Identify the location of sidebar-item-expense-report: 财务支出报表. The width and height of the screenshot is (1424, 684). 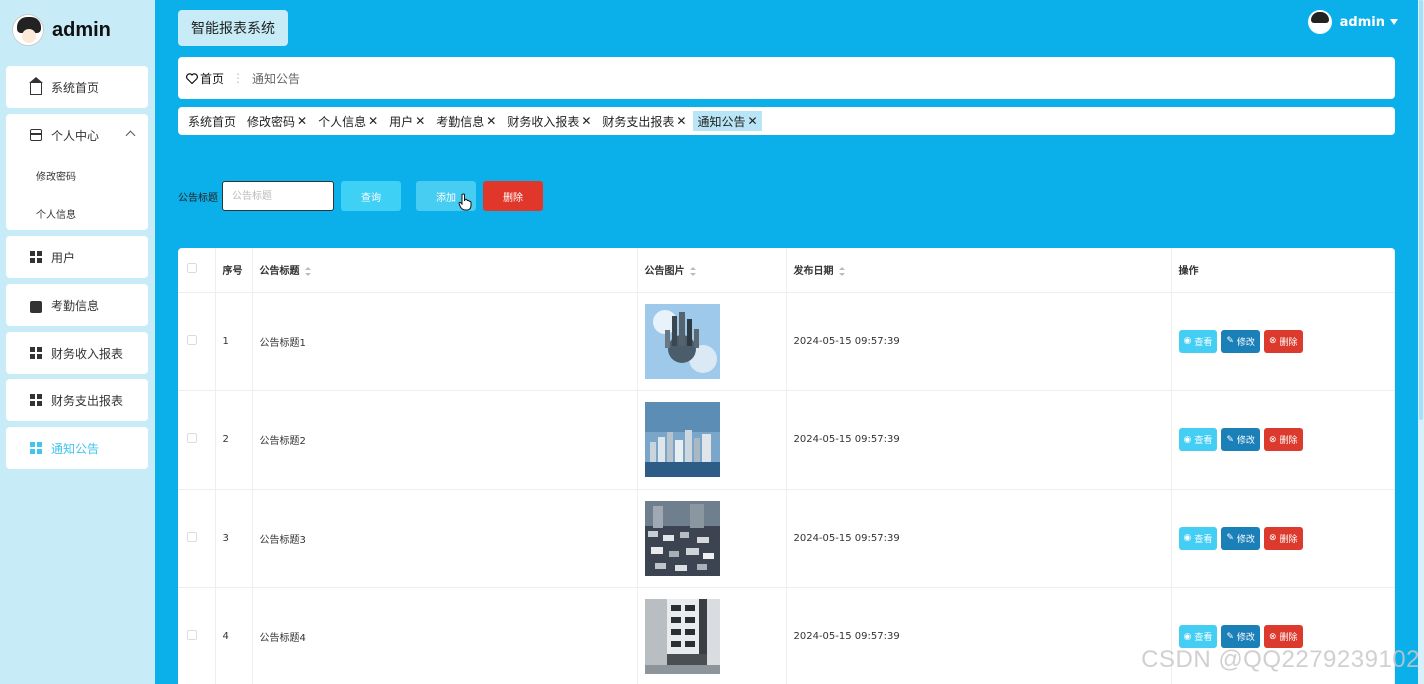
(77, 400).